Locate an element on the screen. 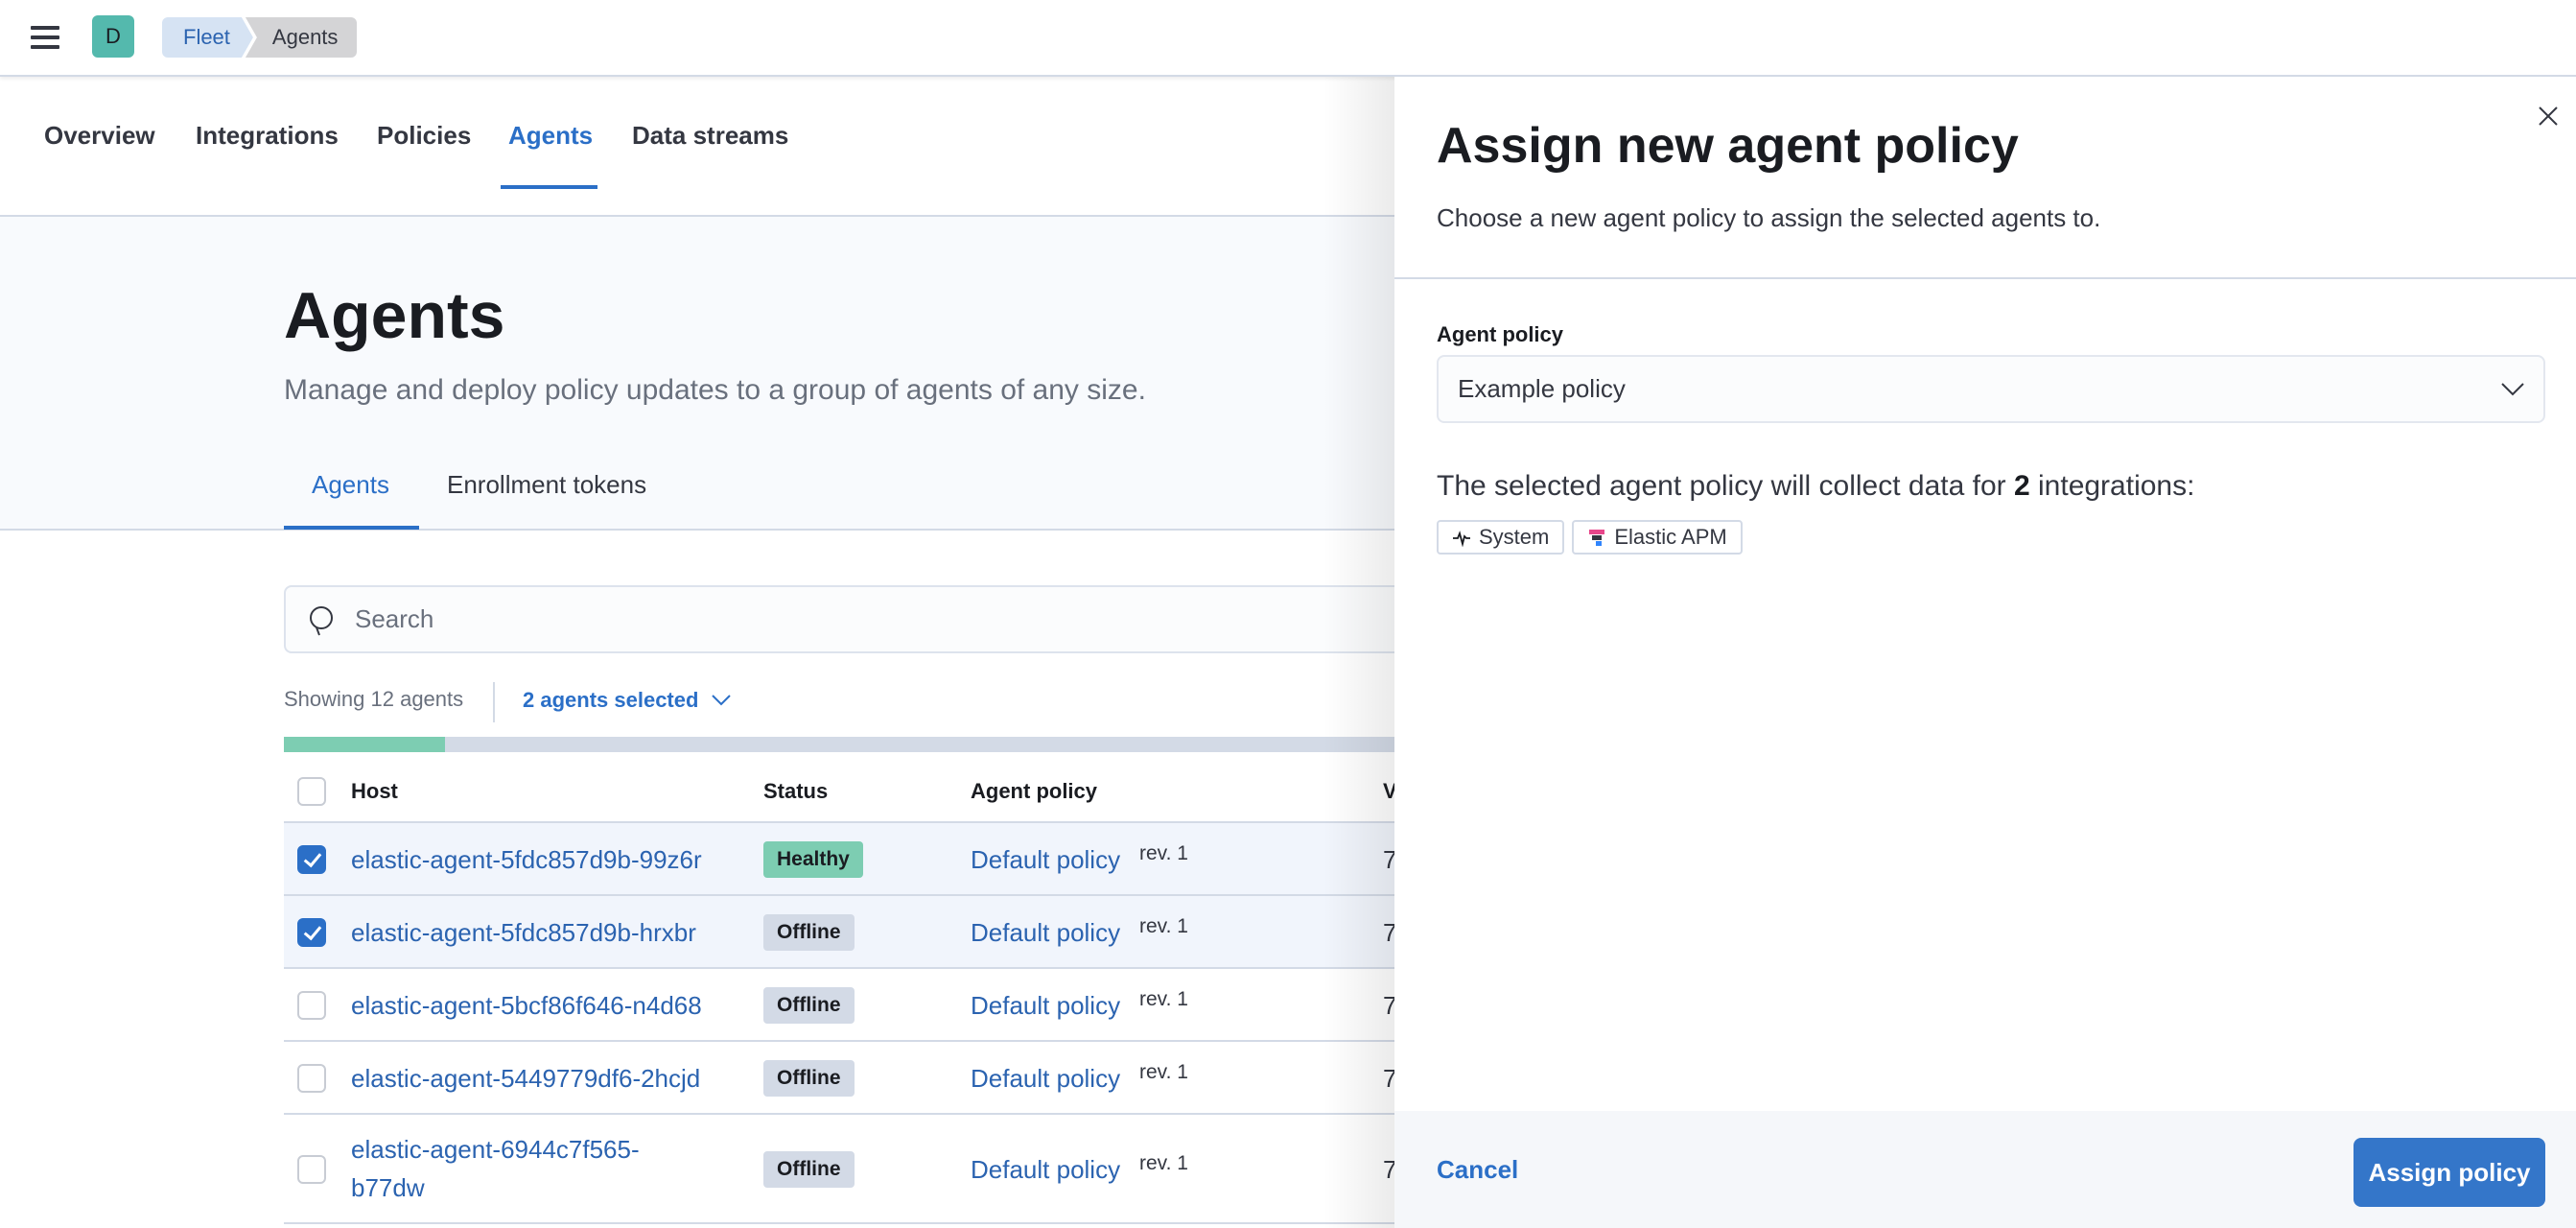 The height and width of the screenshot is (1228, 2576). tab-overview: Overview is located at coordinates (99, 136).